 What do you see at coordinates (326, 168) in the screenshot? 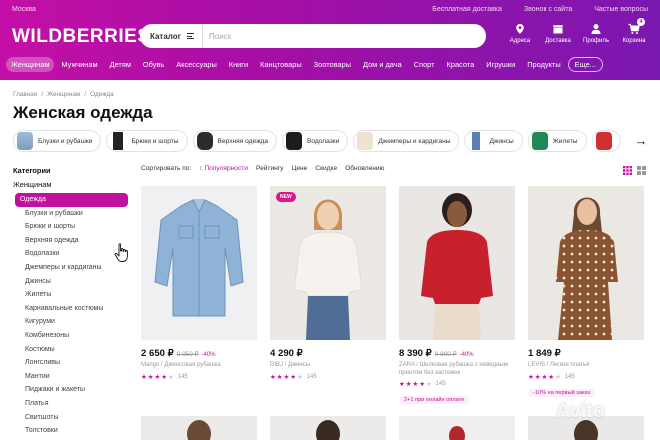
I see `sort-discount: Скидке` at bounding box center [326, 168].